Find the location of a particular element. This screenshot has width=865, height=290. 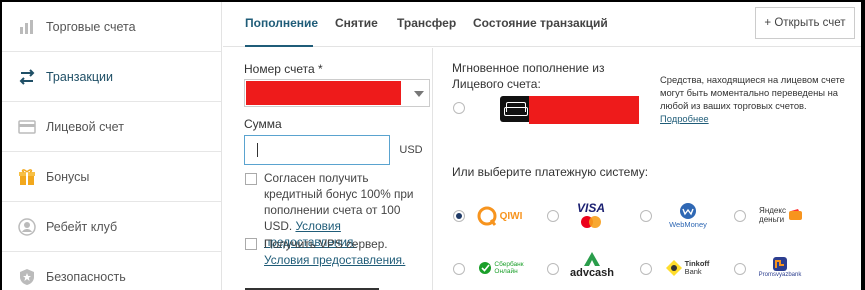

webmoney-logo: WebMoney is located at coordinates (688, 215).